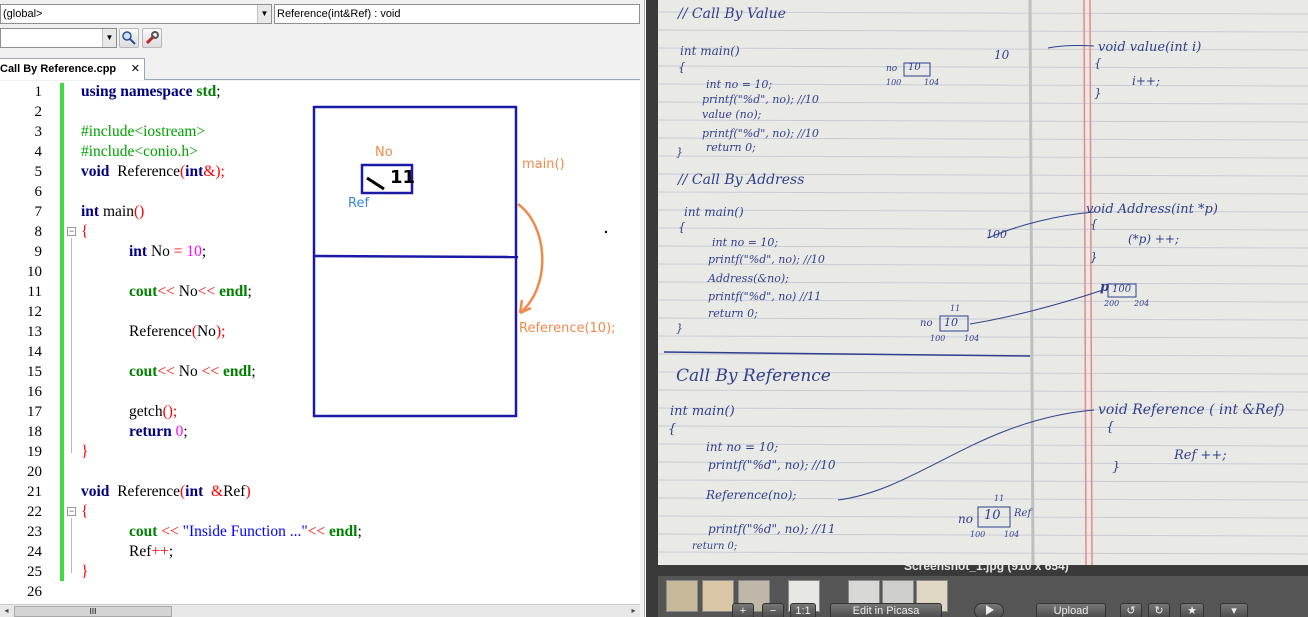  Describe the element at coordinates (58, 69) in the screenshot. I see `tab-label: Call By Reference.cpp` at that location.